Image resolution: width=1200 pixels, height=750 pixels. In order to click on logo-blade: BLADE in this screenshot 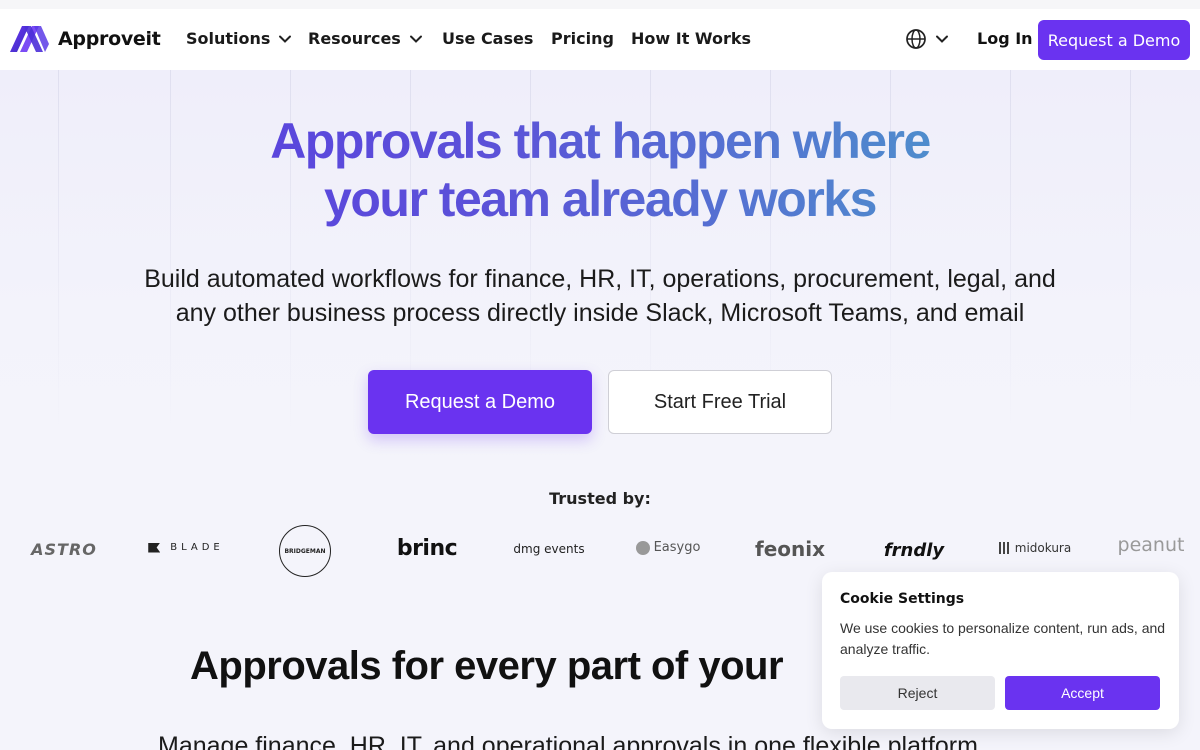, I will do `click(186, 547)`.